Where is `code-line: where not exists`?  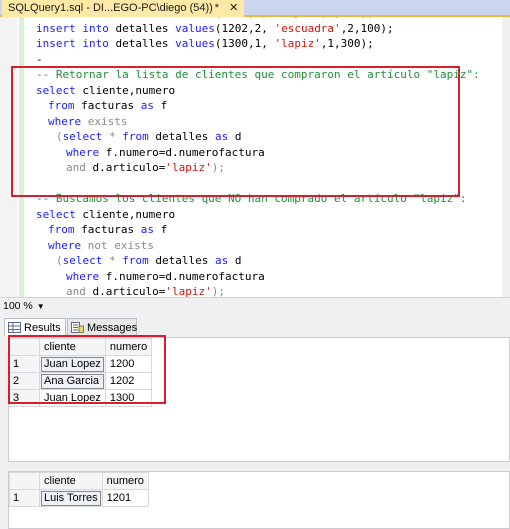 code-line: where not exists is located at coordinates (271, 246).